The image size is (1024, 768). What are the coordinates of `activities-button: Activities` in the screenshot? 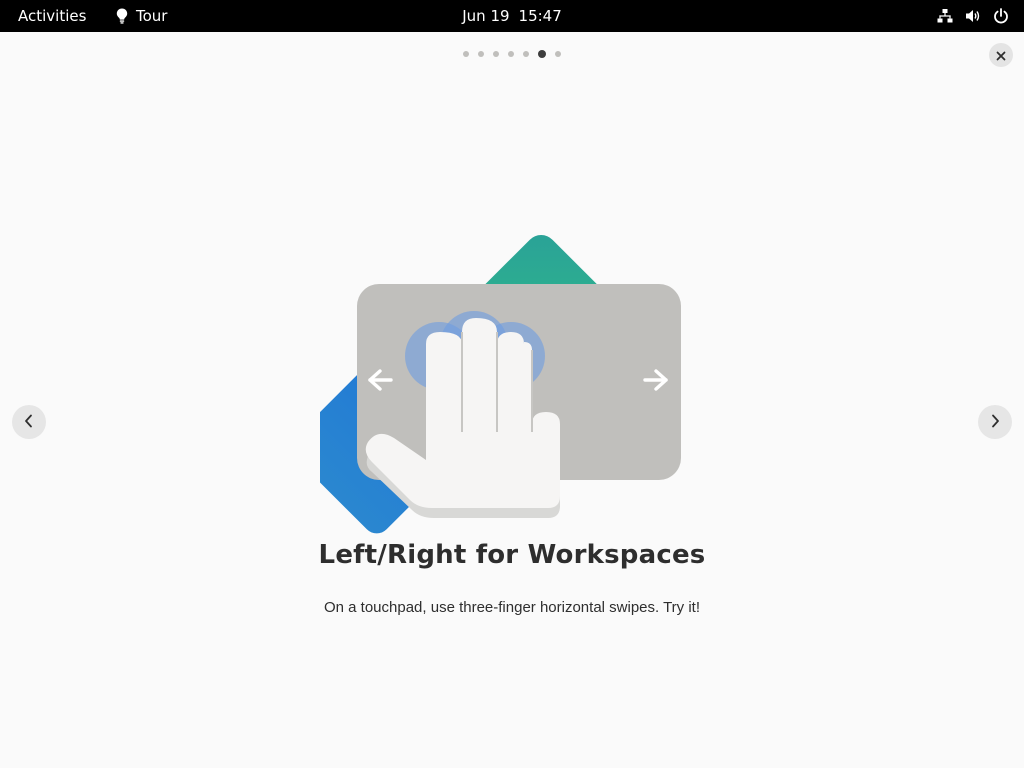 It's located at (52, 16).